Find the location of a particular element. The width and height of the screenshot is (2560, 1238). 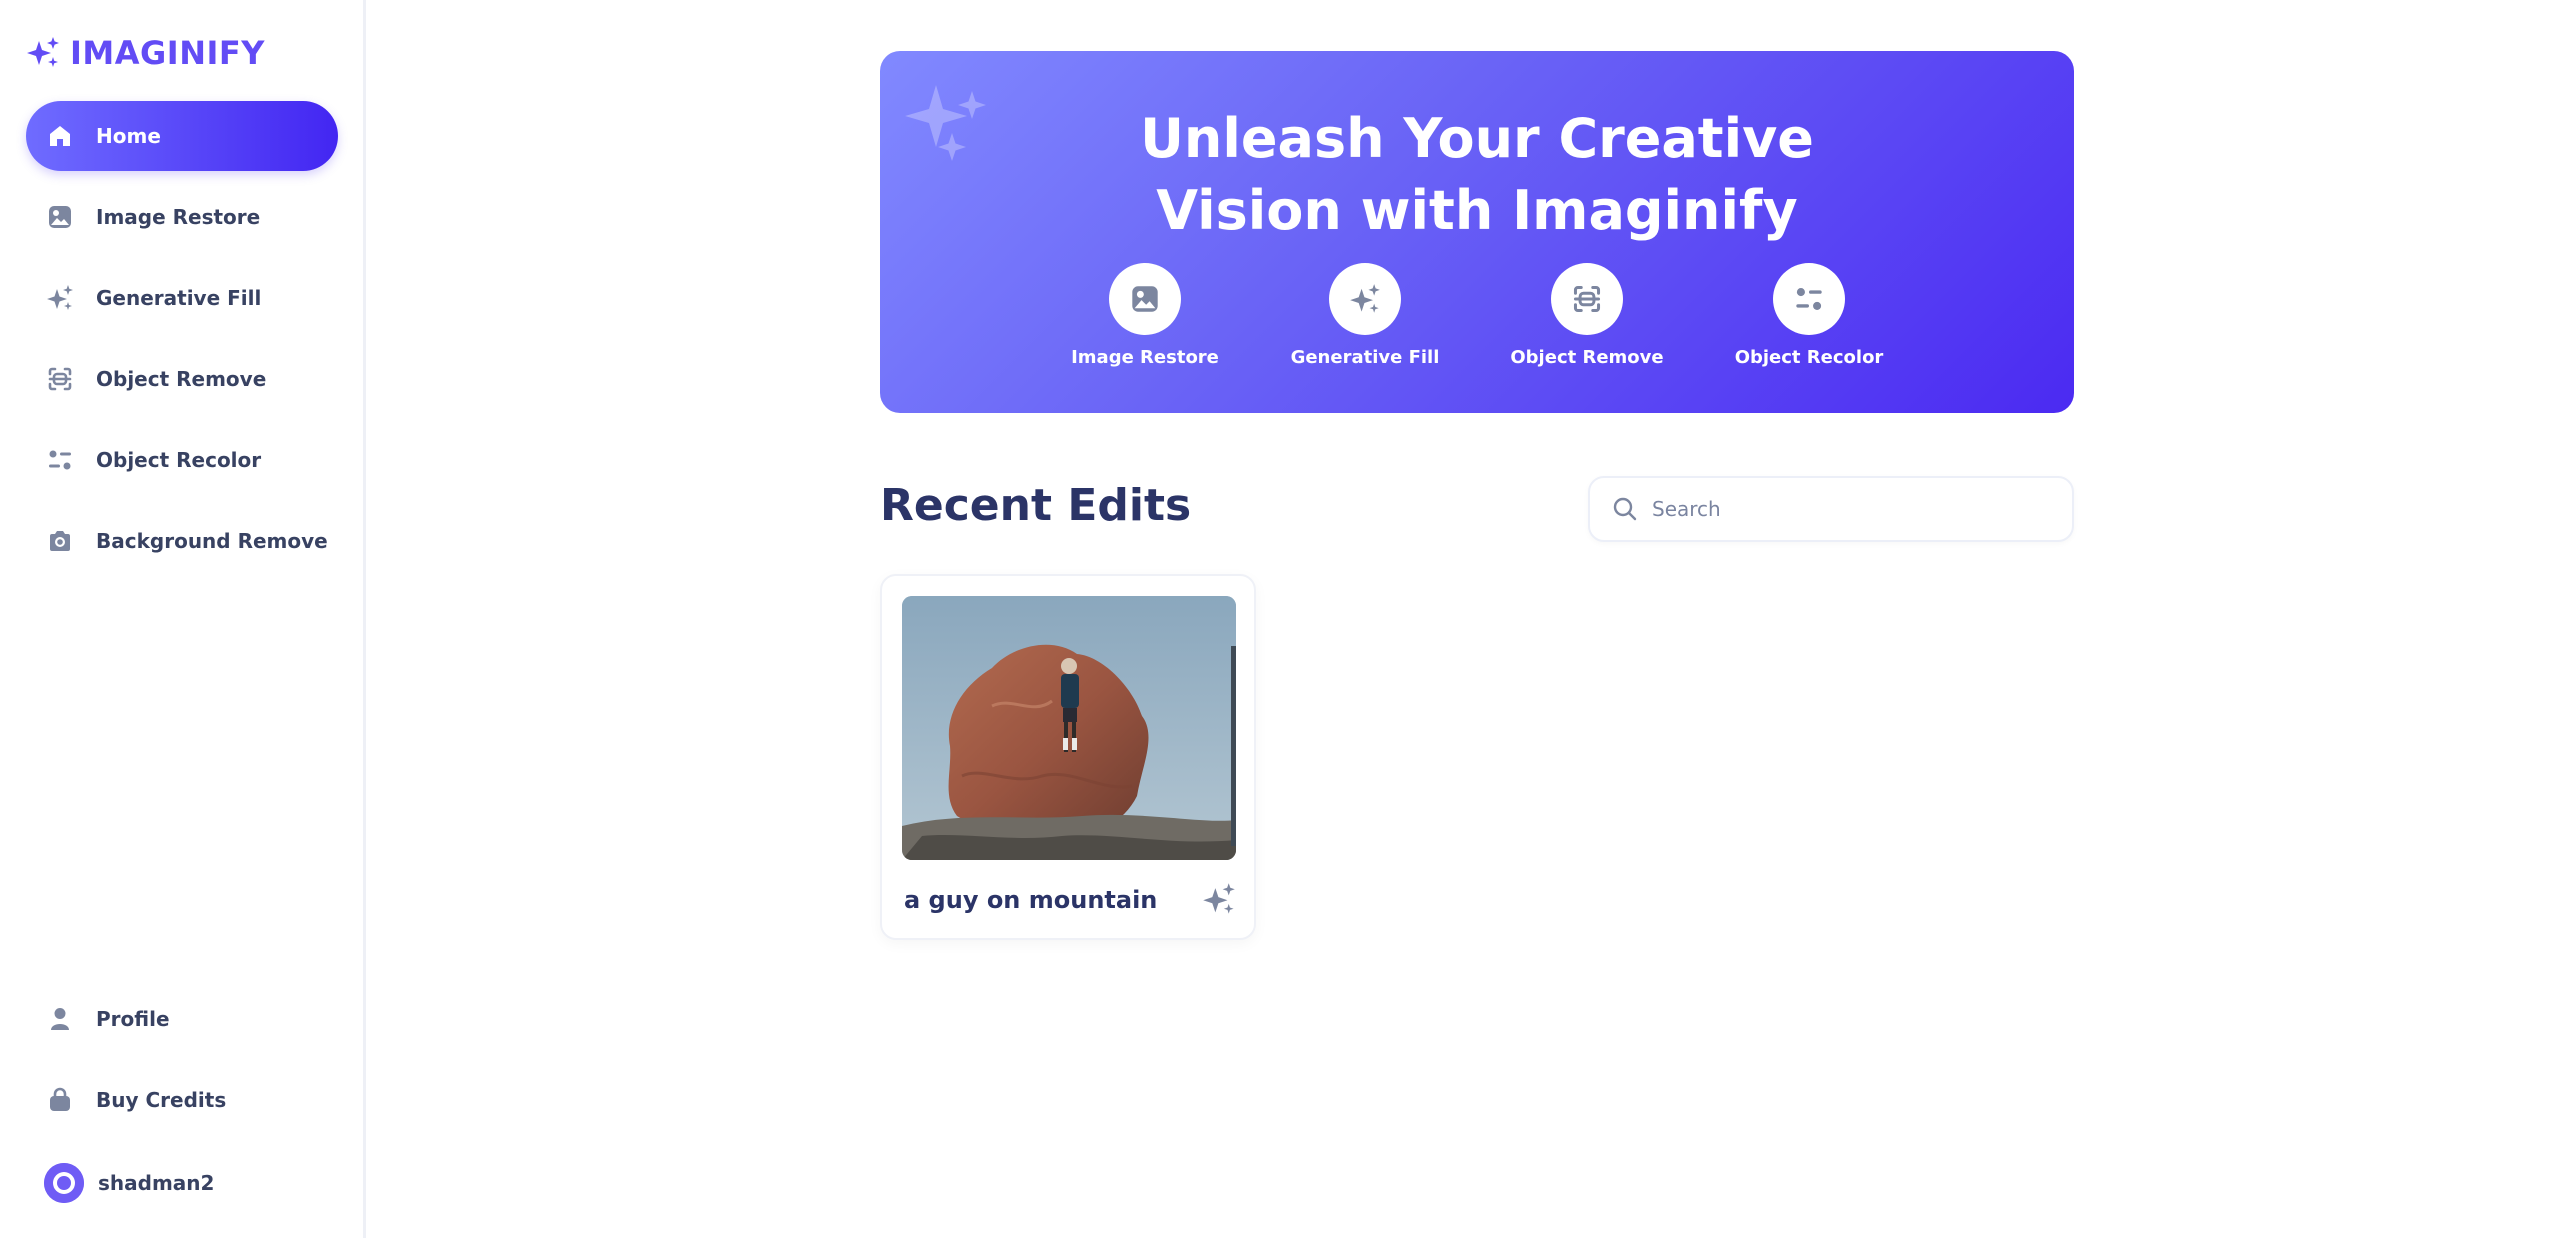

user-avatar-icon is located at coordinates (64, 1183).